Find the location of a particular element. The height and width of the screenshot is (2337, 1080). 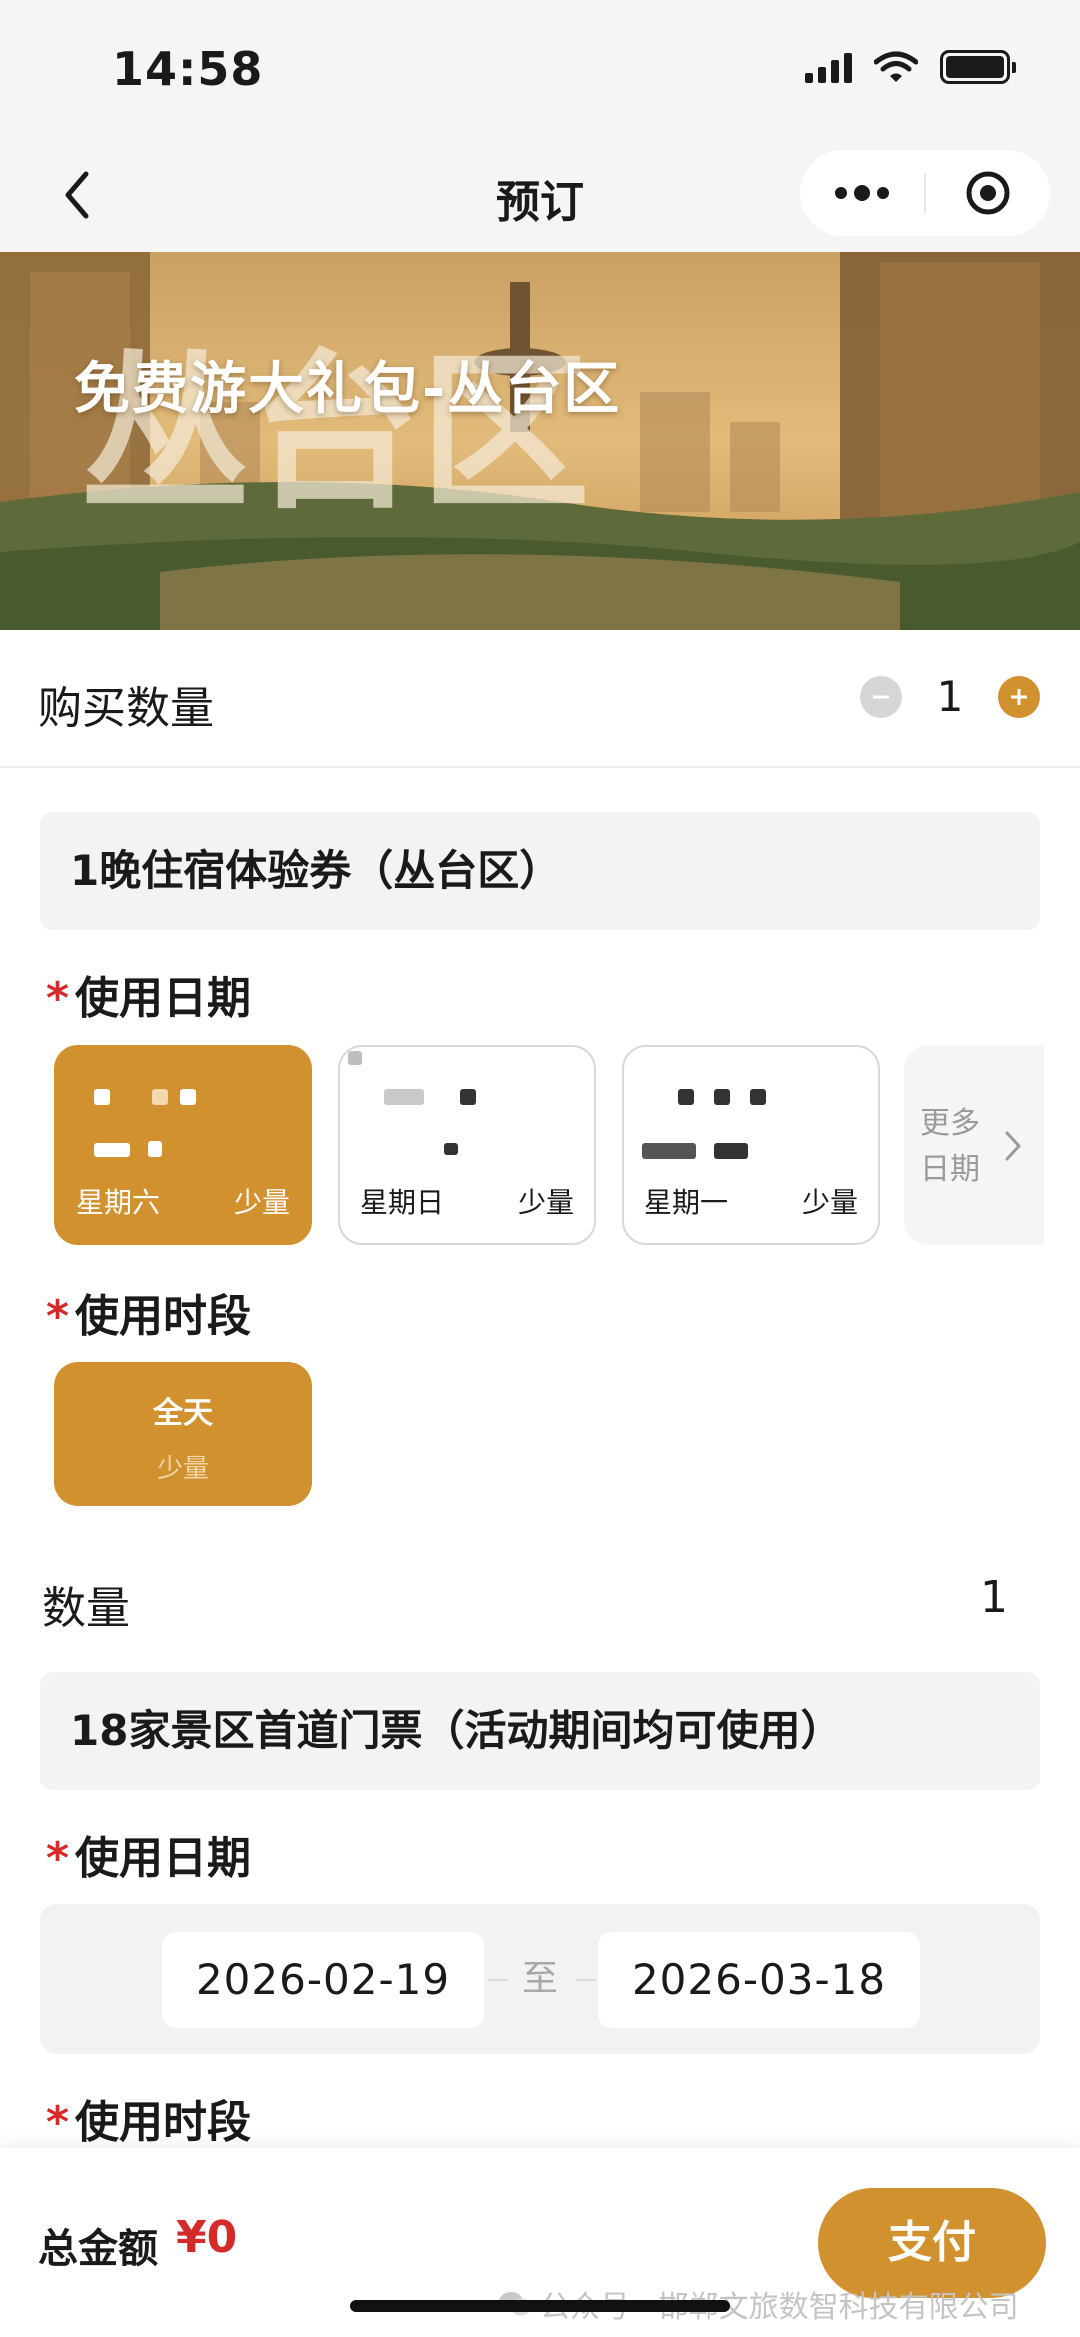

date-range-picker: 2026-02-19 至 2026-03-18 is located at coordinates (540, 1979).